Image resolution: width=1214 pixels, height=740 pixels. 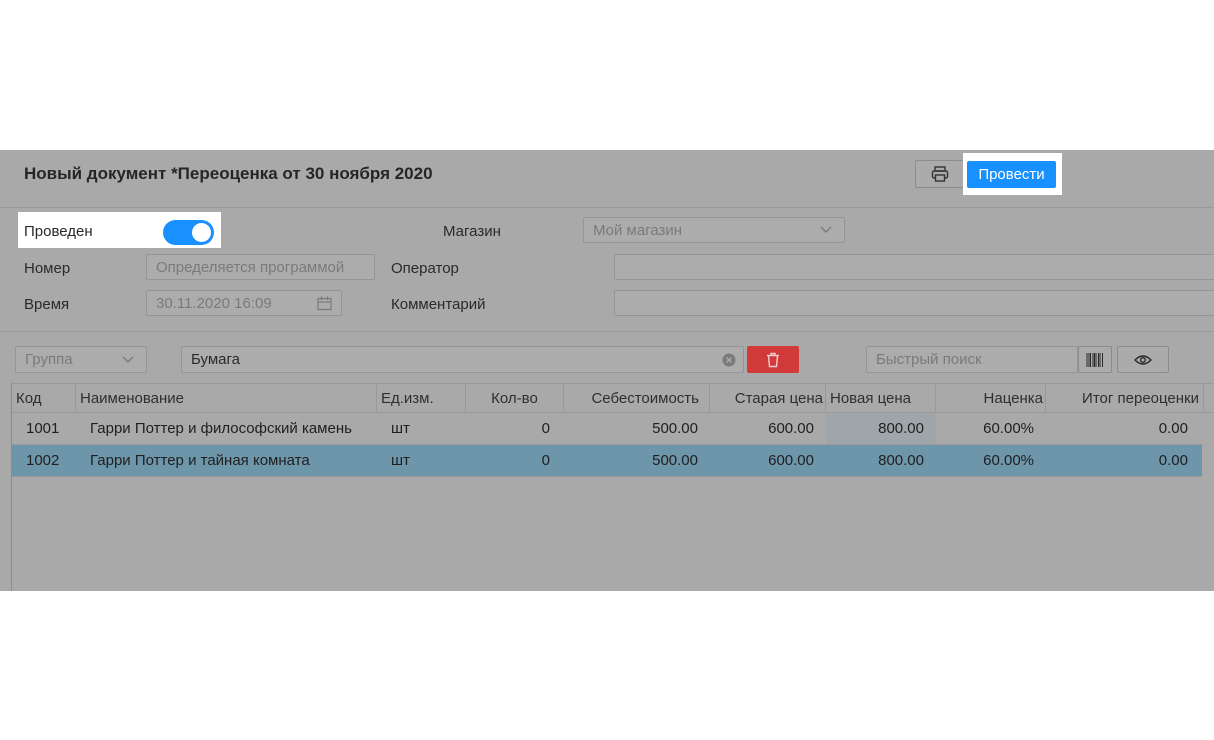 What do you see at coordinates (44, 398) in the screenshot?
I see `col-code: Код` at bounding box center [44, 398].